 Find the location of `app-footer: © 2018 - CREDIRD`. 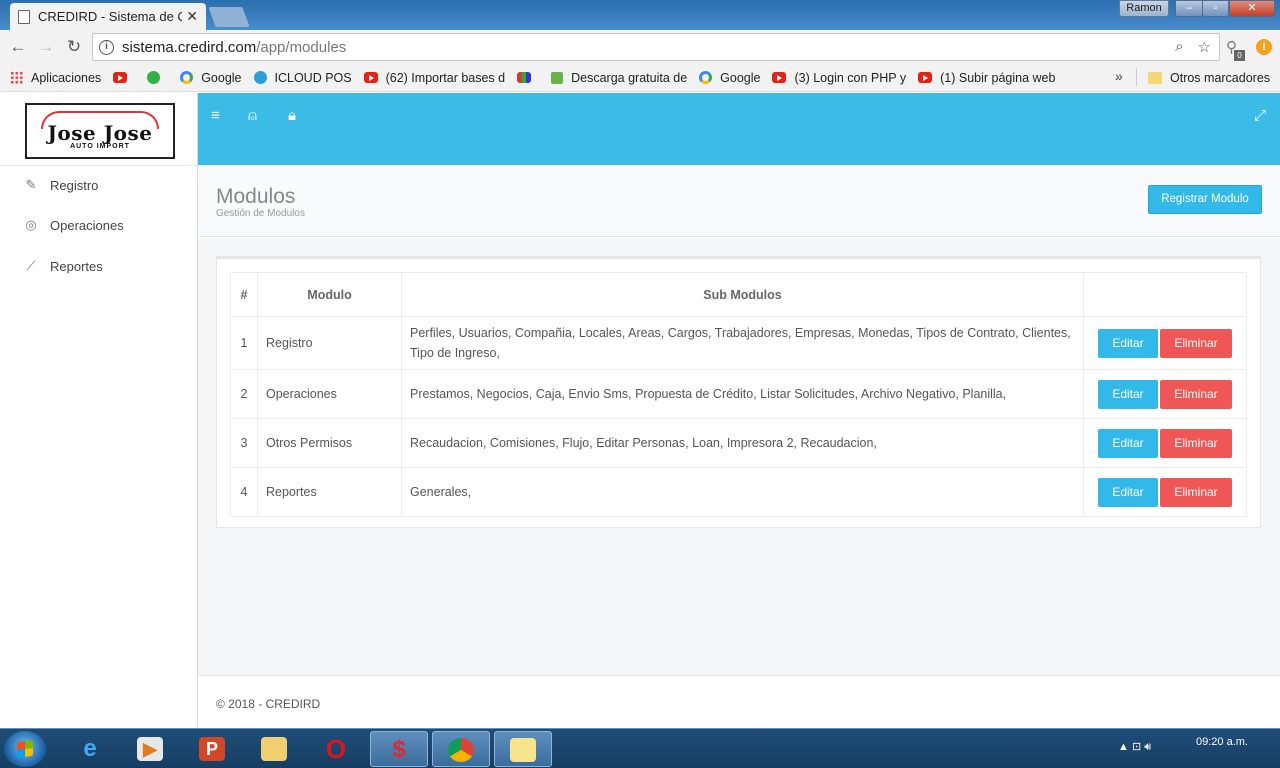

app-footer: © 2018 - CREDIRD is located at coordinates (739, 701).